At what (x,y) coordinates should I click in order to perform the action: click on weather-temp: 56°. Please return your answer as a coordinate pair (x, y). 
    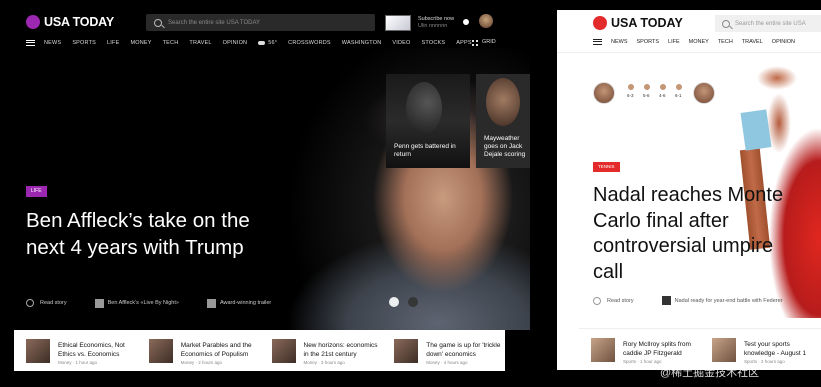
    Looking at the image, I should click on (273, 43).